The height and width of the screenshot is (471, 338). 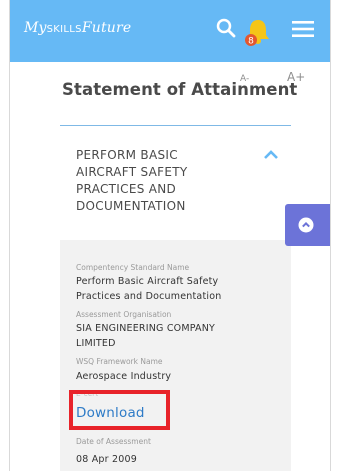 What do you see at coordinates (303, 29) in the screenshot?
I see `hamburger-menu-icon` at bounding box center [303, 29].